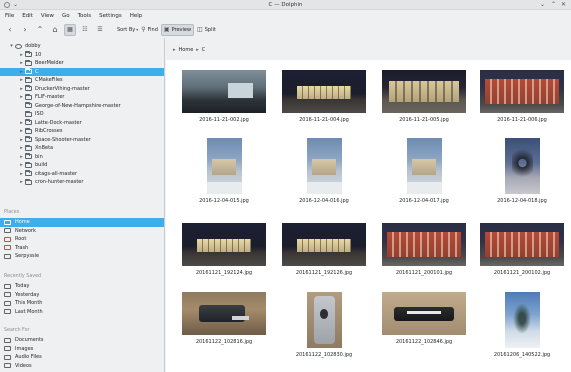 This screenshot has width=571, height=372. Describe the element at coordinates (82, 295) in the screenshot. I see `recently-saved-item: Yesterday` at that location.